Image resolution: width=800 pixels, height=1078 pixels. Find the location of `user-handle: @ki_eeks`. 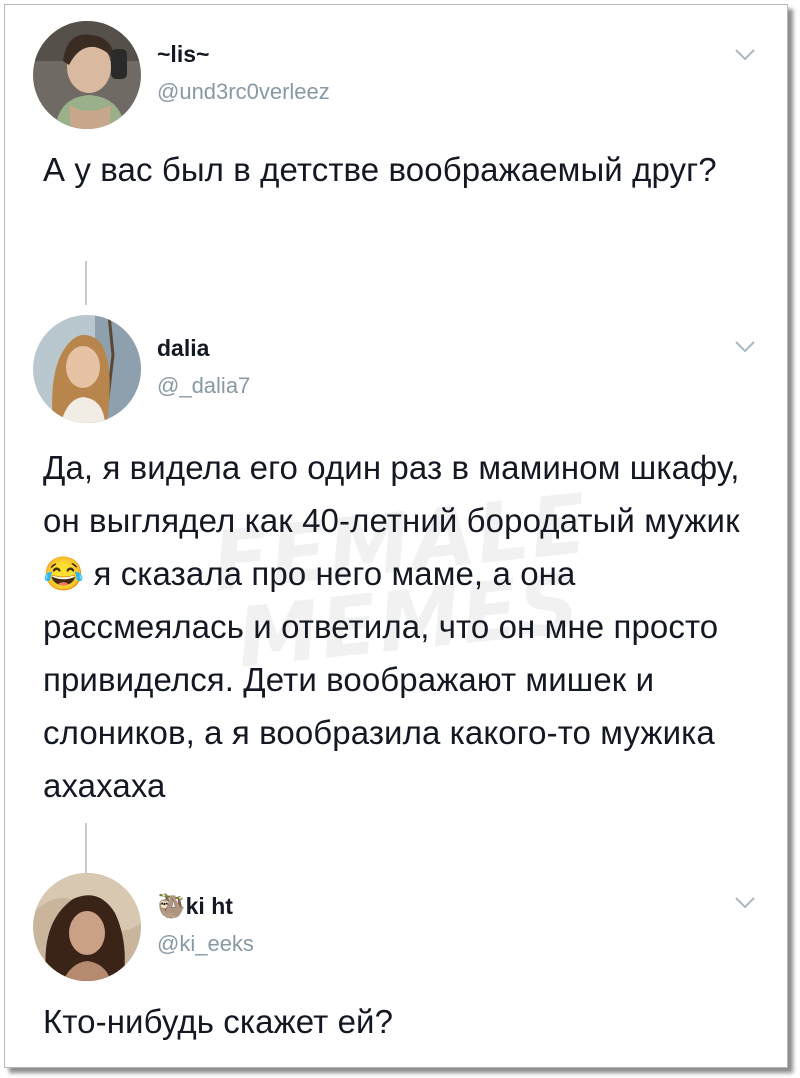

user-handle: @ki_eeks is located at coordinates (205, 944).